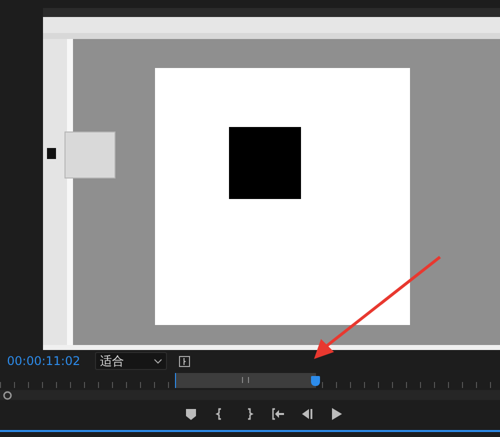  I want to click on zoom-dropdown: 适合, so click(131, 361).